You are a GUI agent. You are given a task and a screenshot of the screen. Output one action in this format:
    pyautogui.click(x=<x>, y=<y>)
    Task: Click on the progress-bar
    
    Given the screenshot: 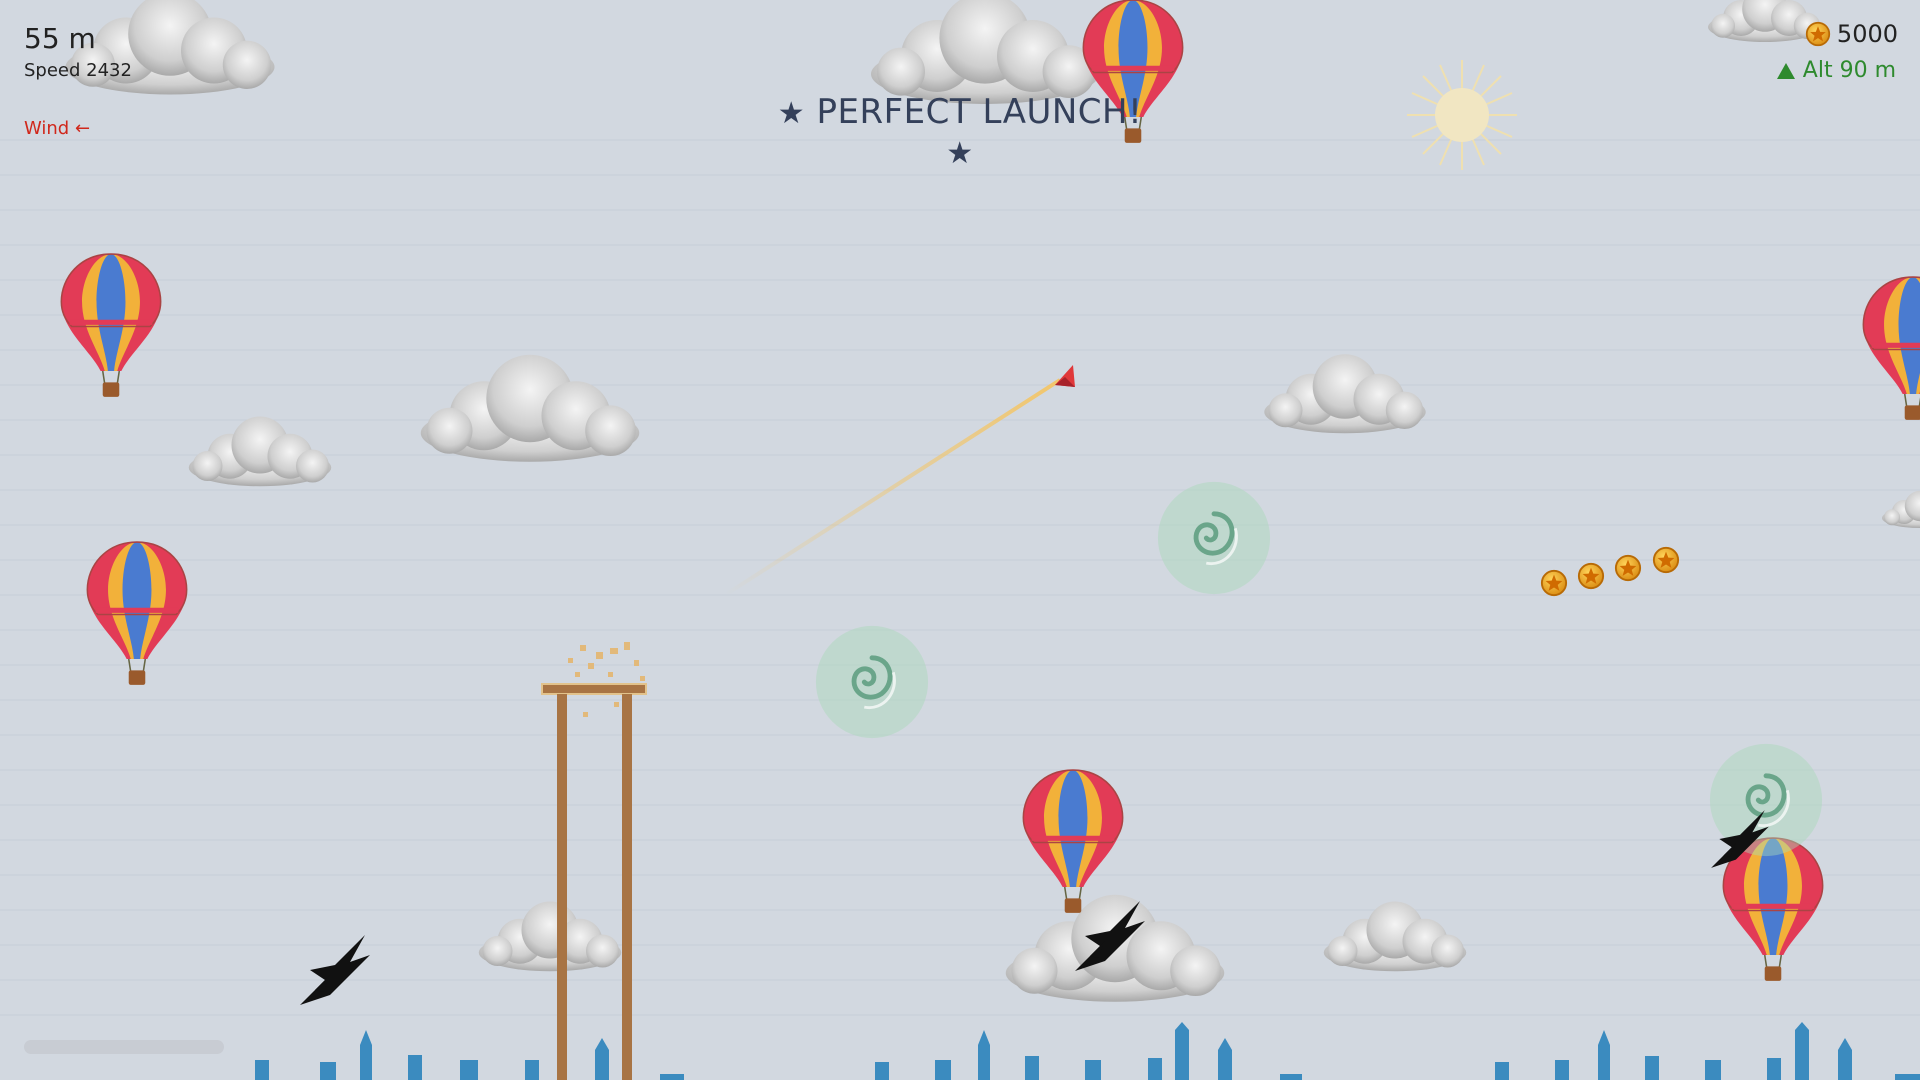 What is the action you would take?
    pyautogui.click(x=124, y=1047)
    